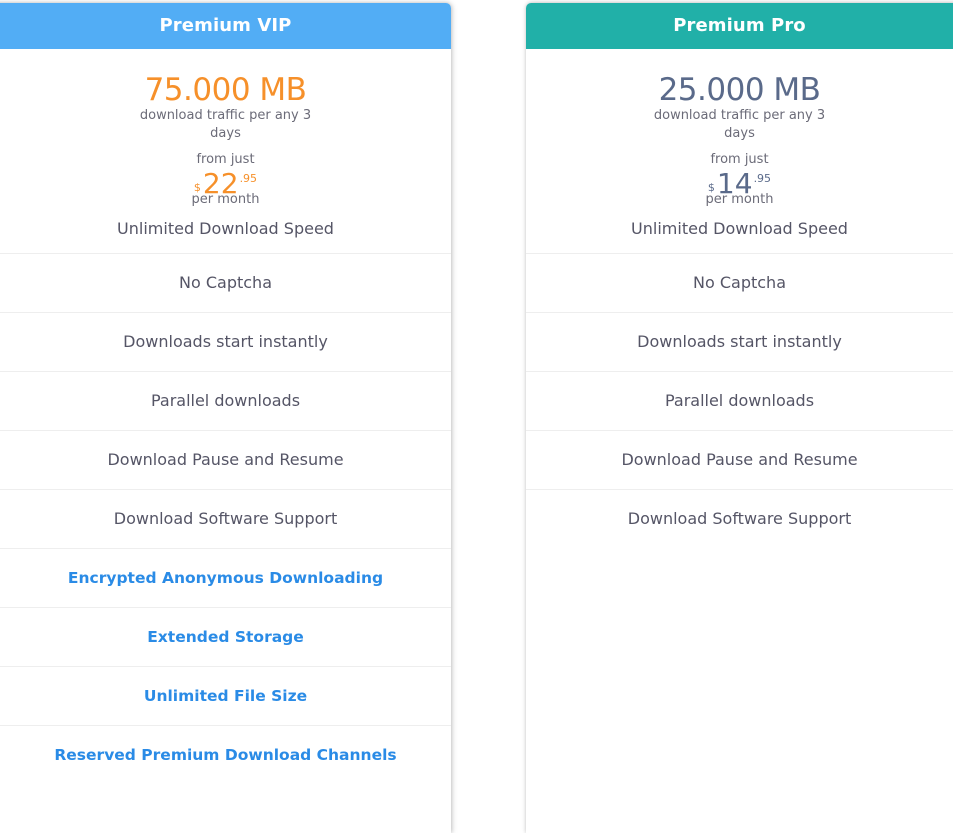  I want to click on feature-item-exclusive: Encrypted Anonymous Downloading, so click(225, 577).